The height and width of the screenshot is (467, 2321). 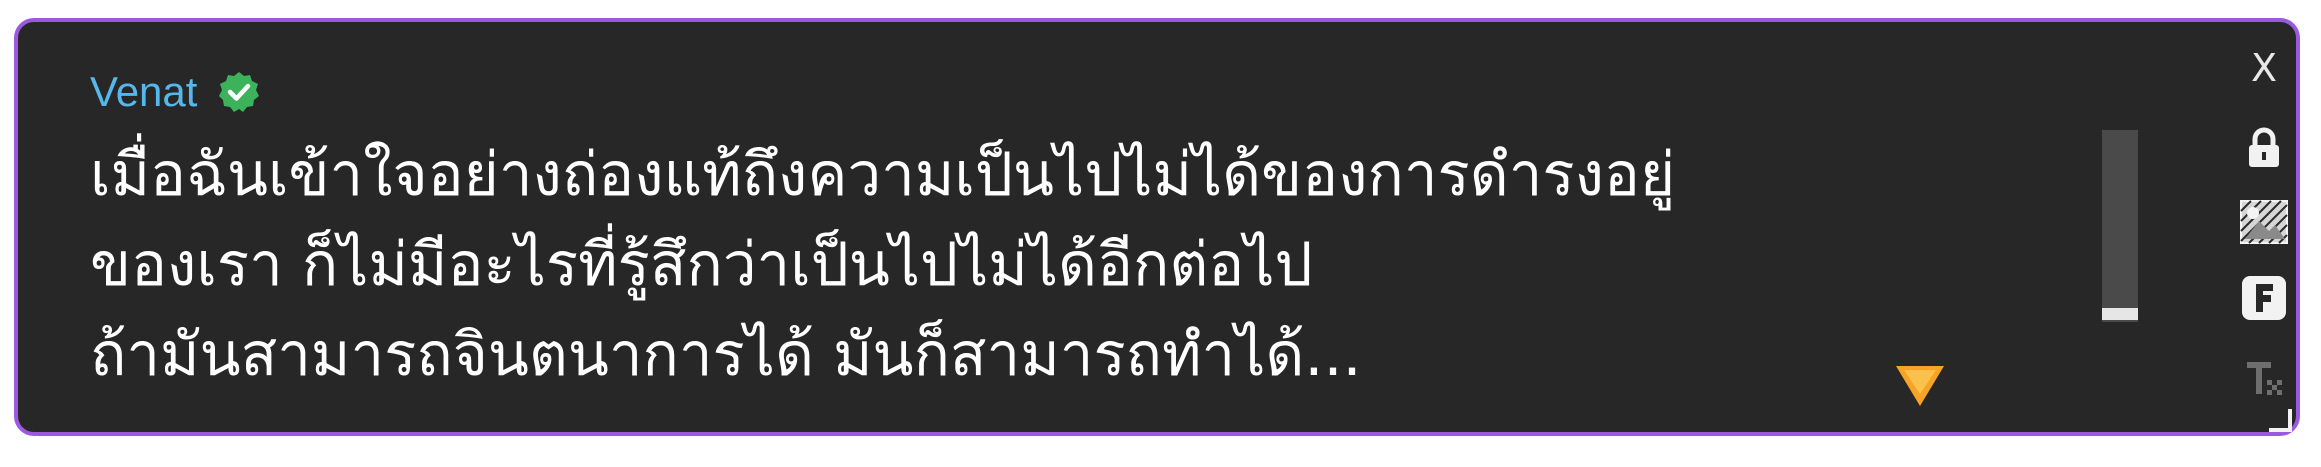 I want to click on speaker-header: Venat, so click(x=175, y=92).